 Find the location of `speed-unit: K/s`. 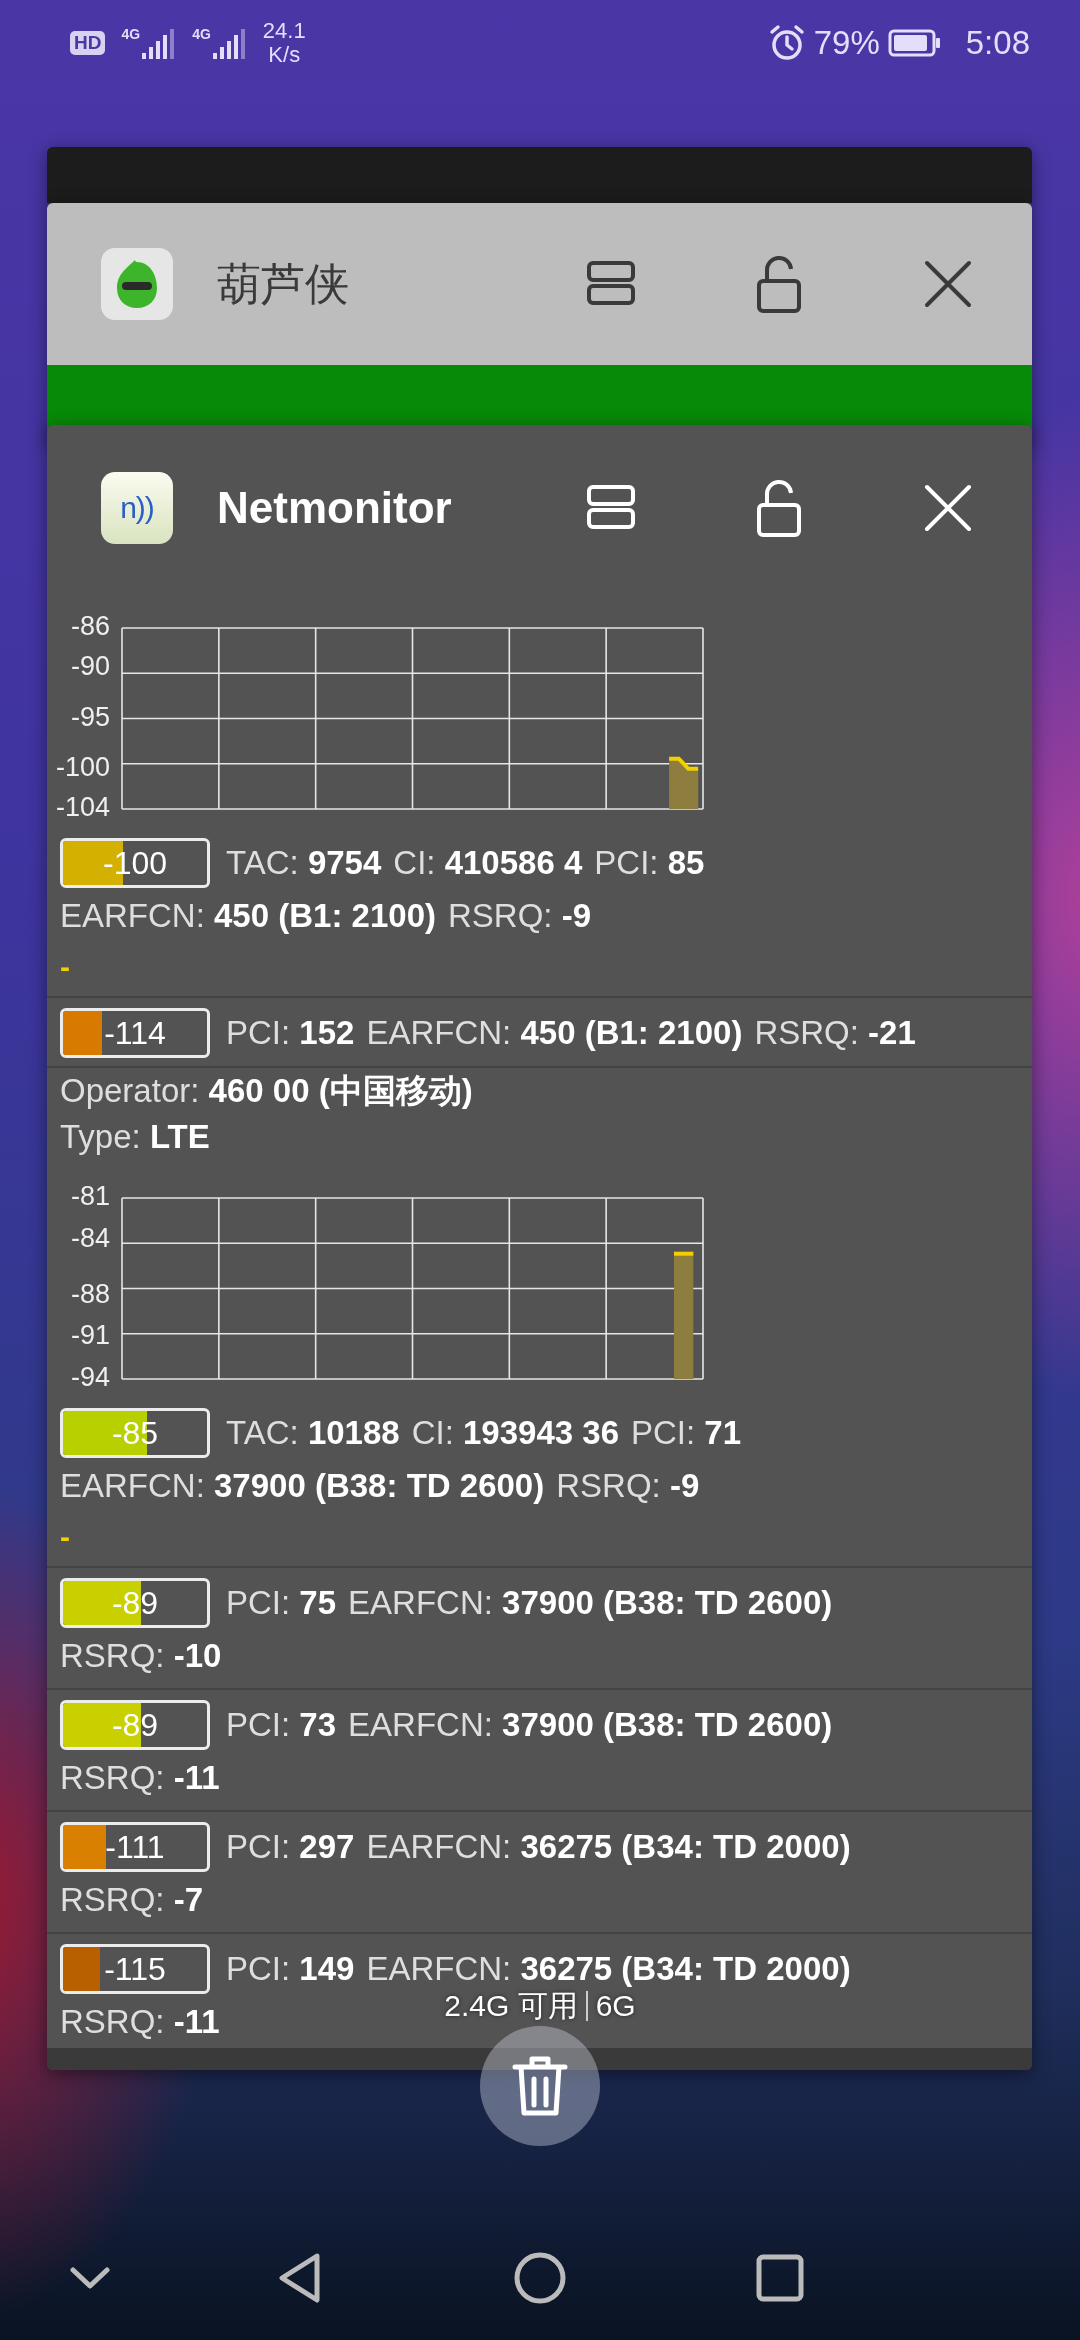

speed-unit: K/s is located at coordinates (284, 55).